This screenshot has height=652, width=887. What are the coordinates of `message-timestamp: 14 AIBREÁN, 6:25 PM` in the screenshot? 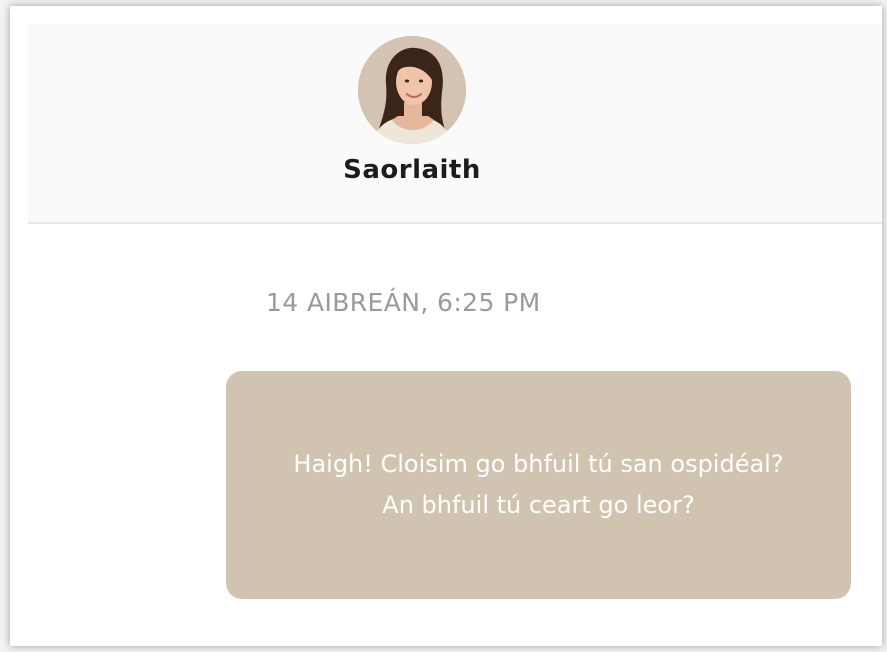 It's located at (403, 302).